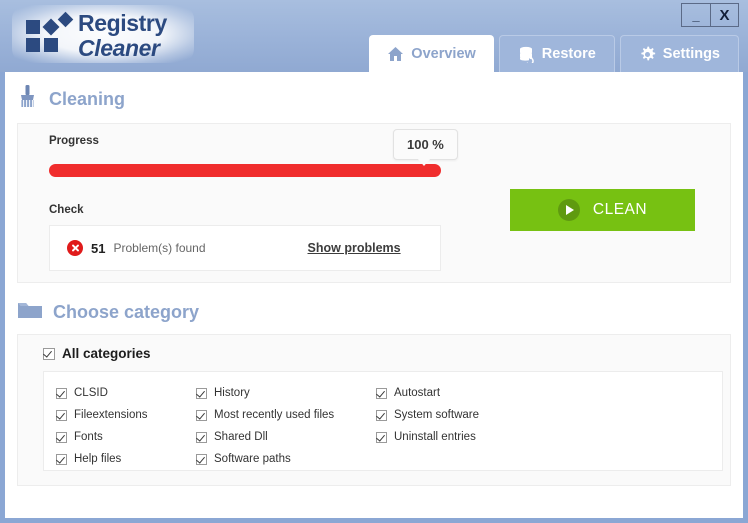  What do you see at coordinates (98, 248) in the screenshot?
I see `problem-count: 51` at bounding box center [98, 248].